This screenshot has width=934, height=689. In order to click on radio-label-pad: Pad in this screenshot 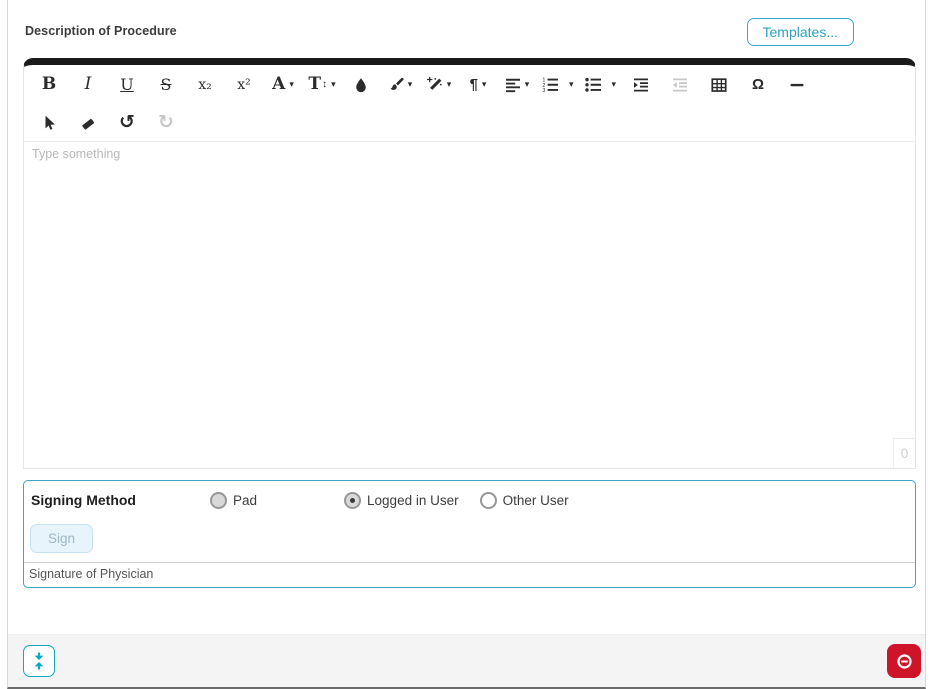, I will do `click(245, 500)`.